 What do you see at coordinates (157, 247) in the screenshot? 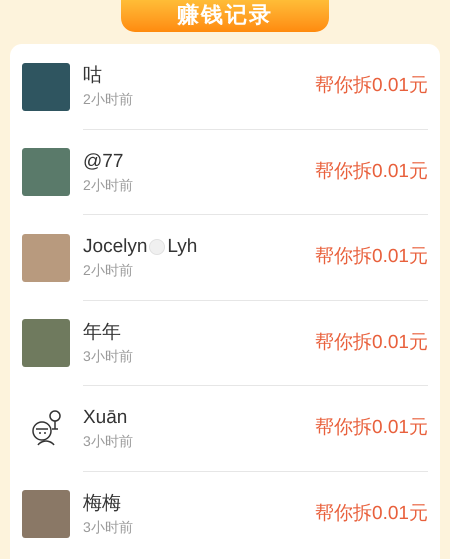
I see `emoji-icon` at bounding box center [157, 247].